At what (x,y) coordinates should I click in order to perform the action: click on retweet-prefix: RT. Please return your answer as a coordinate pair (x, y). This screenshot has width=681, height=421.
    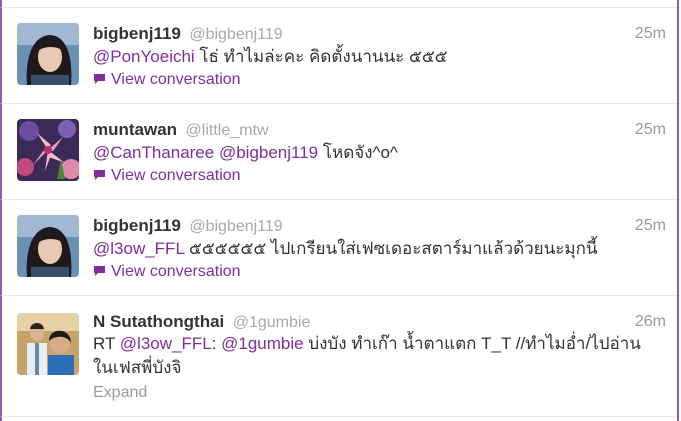
    Looking at the image, I should click on (106, 343).